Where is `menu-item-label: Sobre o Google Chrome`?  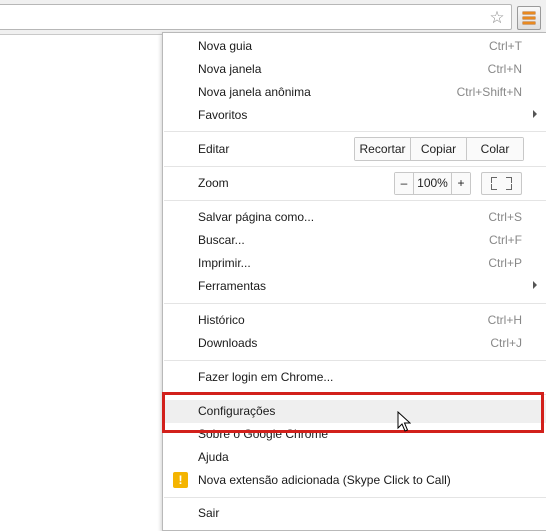 menu-item-label: Sobre o Google Chrome is located at coordinates (263, 434).